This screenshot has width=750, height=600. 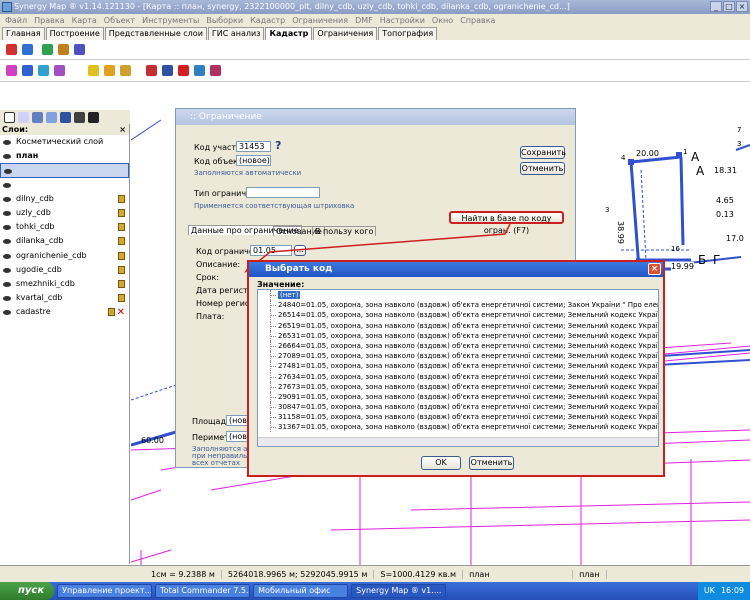 What do you see at coordinates (122, 129) in the screenshot?
I see `layers-close-button: ×` at bounding box center [122, 129].